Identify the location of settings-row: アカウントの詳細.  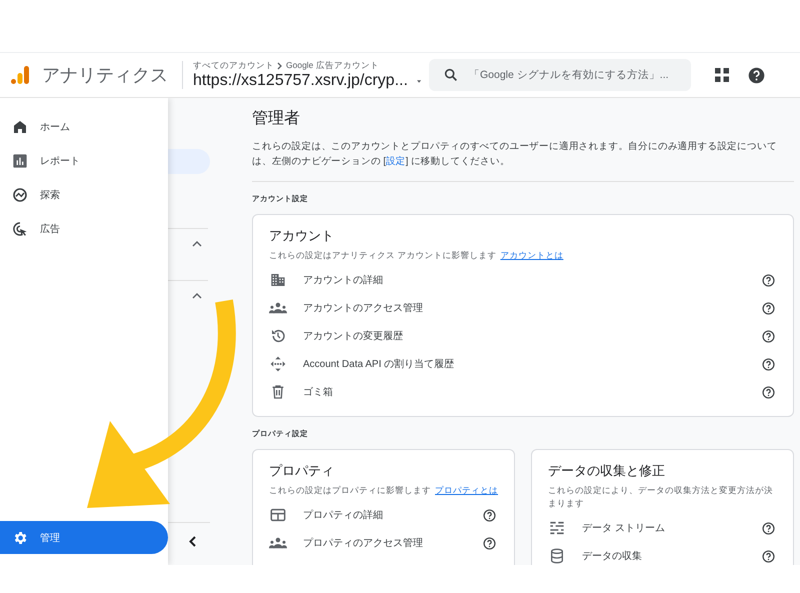
(532, 280).